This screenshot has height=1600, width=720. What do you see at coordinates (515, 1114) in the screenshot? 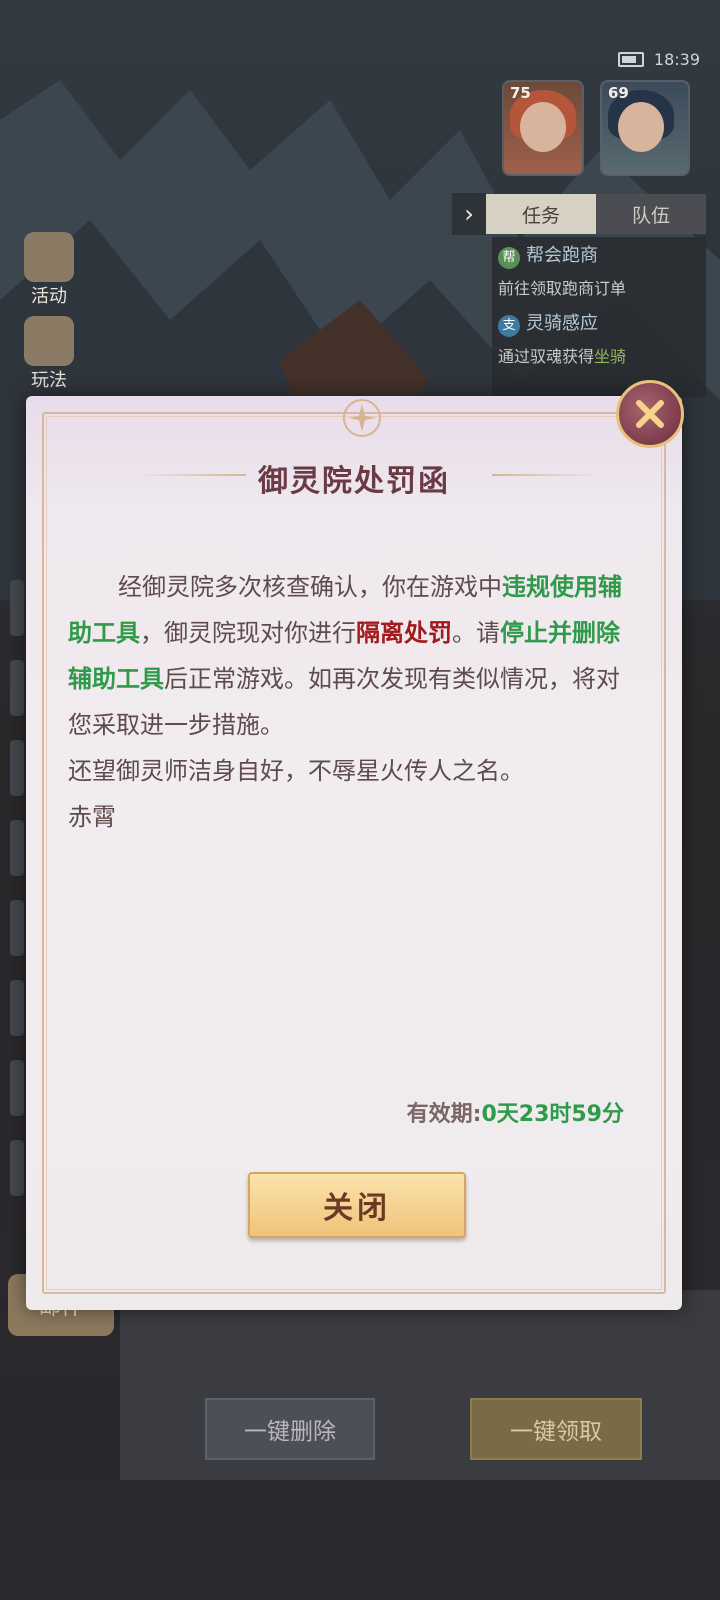
I see `validity-period: 有效期:0天23时59分` at bounding box center [515, 1114].